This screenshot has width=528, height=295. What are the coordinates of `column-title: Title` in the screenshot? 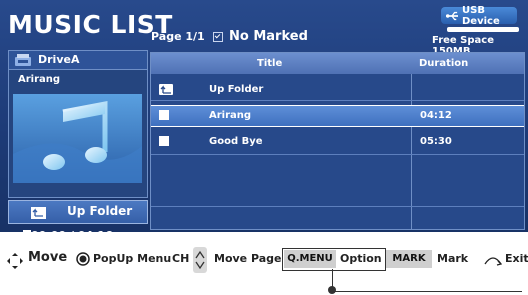 It's located at (270, 63).